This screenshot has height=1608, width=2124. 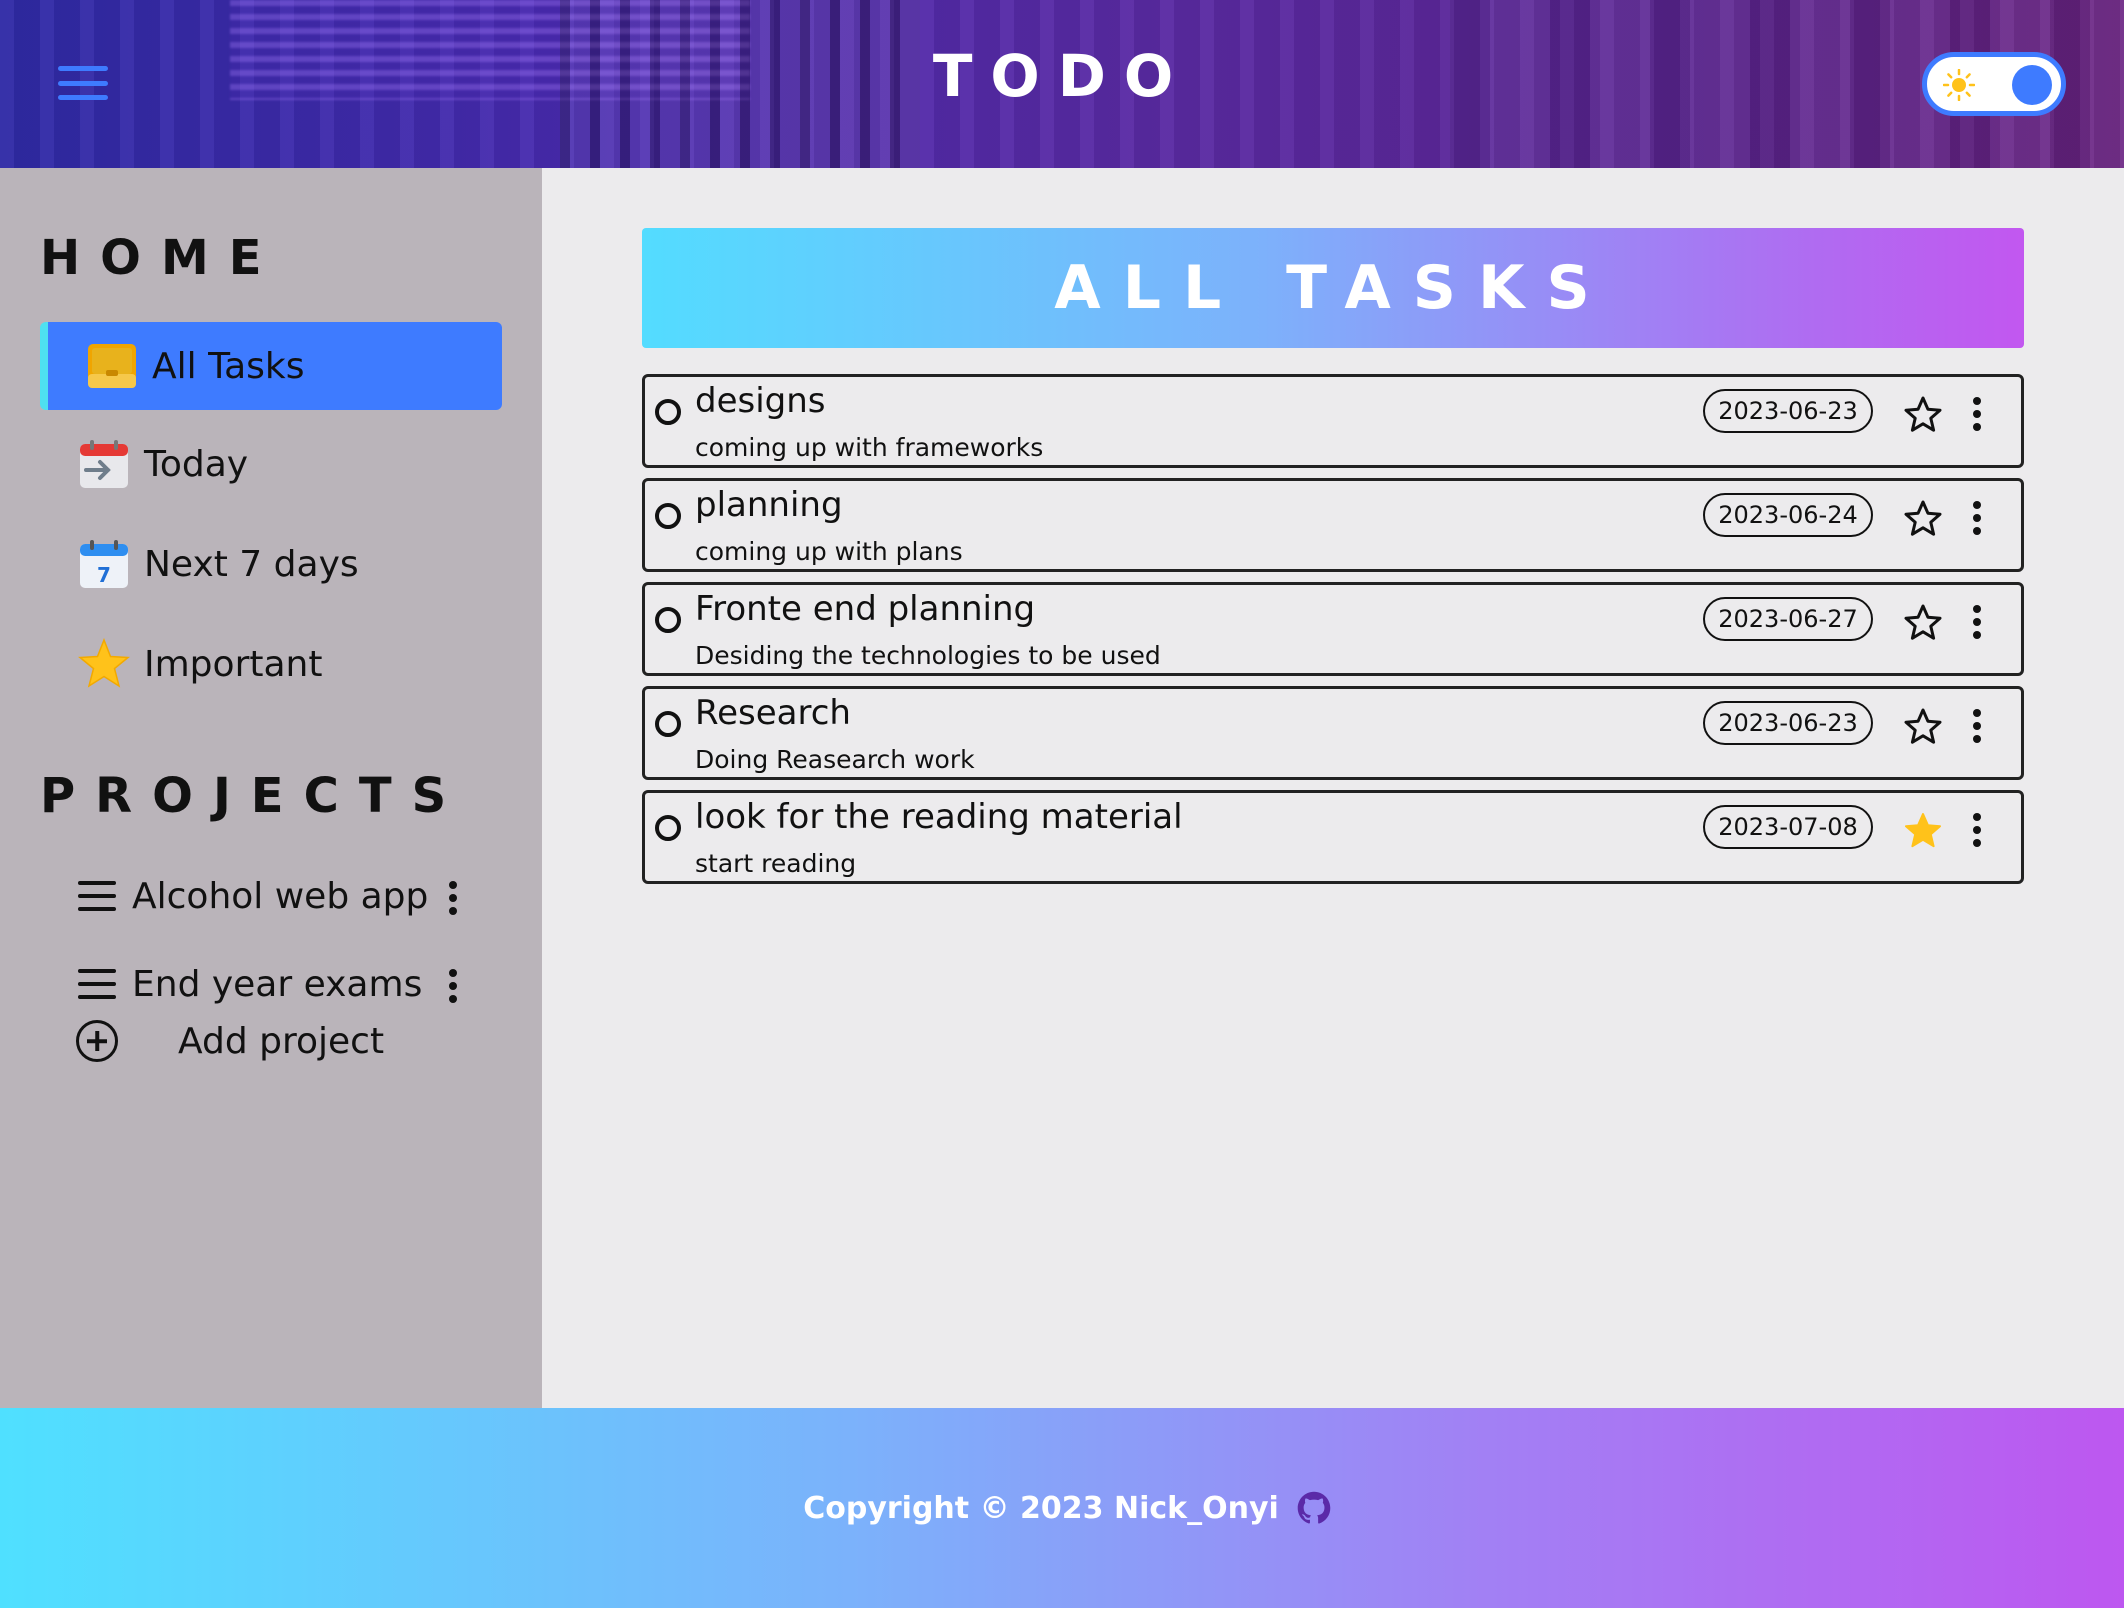 I want to click on page-title: ALL TASKS, so click(x=1333, y=288).